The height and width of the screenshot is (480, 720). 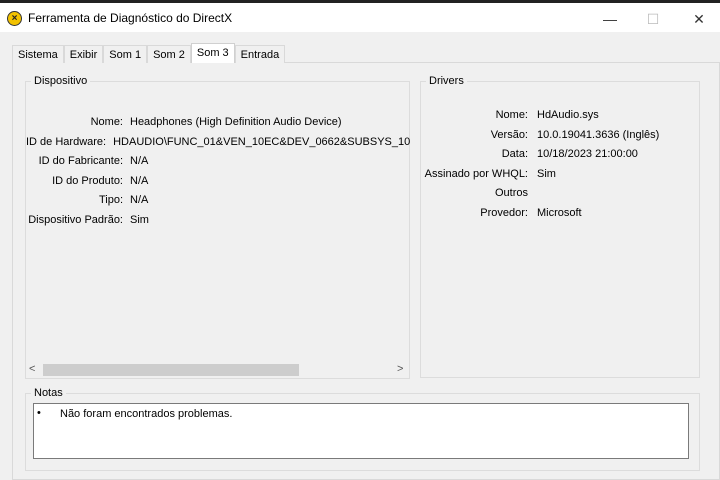 I want to click on tab-bar: Sistema Exibir Som 1 Som 2 Som 3 Entrada, so click(x=149, y=53).